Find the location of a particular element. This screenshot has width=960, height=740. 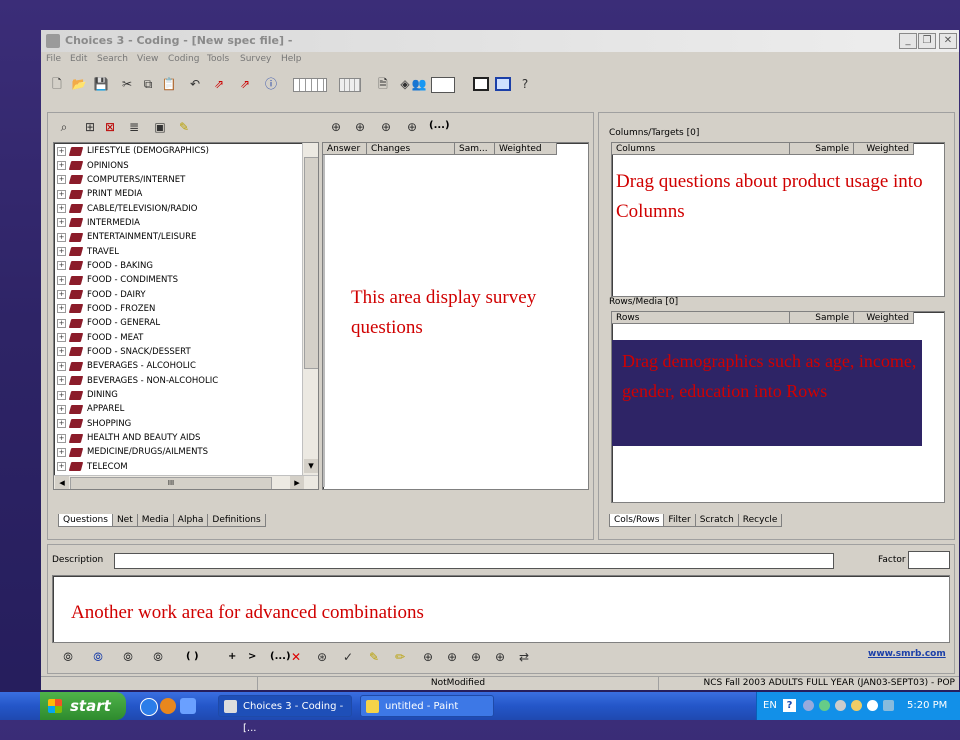

tree-icon: ⊞ is located at coordinates (90, 127).